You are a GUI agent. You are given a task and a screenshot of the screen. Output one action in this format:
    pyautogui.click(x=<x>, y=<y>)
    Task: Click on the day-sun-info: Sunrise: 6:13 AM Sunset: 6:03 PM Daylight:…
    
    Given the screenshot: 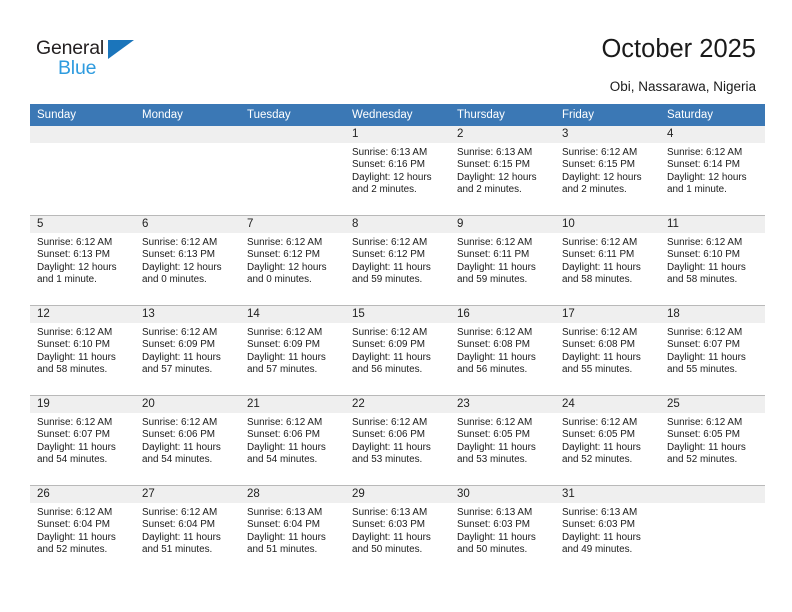 What is the action you would take?
    pyautogui.click(x=607, y=530)
    